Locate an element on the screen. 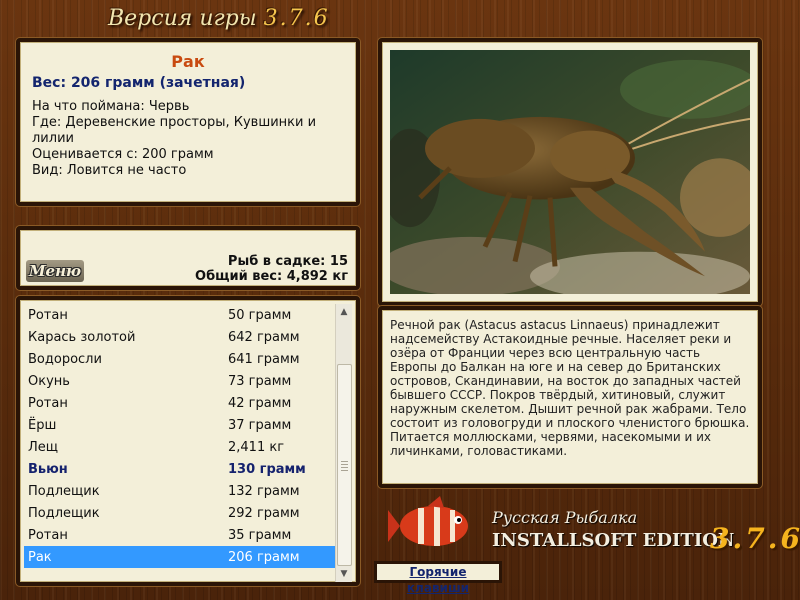  list-item: Карась золотой 642 грамм is located at coordinates (183, 337).